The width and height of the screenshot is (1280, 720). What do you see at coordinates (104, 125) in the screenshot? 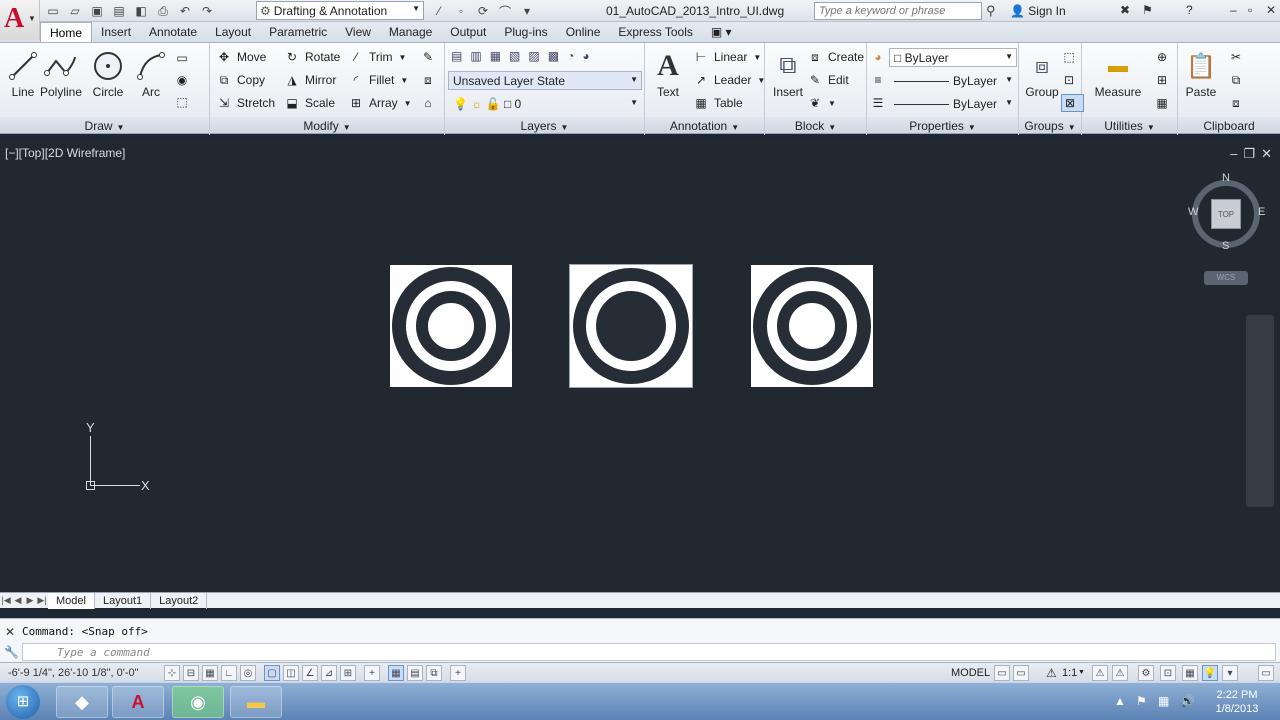
I see `draw-panel-title: Draw ▼` at bounding box center [104, 125].